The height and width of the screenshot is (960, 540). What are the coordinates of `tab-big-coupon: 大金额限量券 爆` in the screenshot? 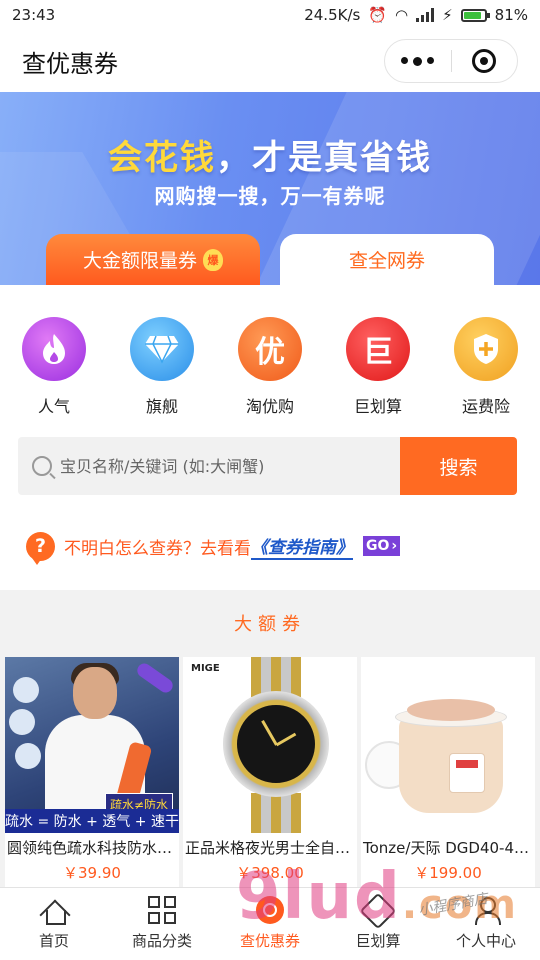 It's located at (153, 259).